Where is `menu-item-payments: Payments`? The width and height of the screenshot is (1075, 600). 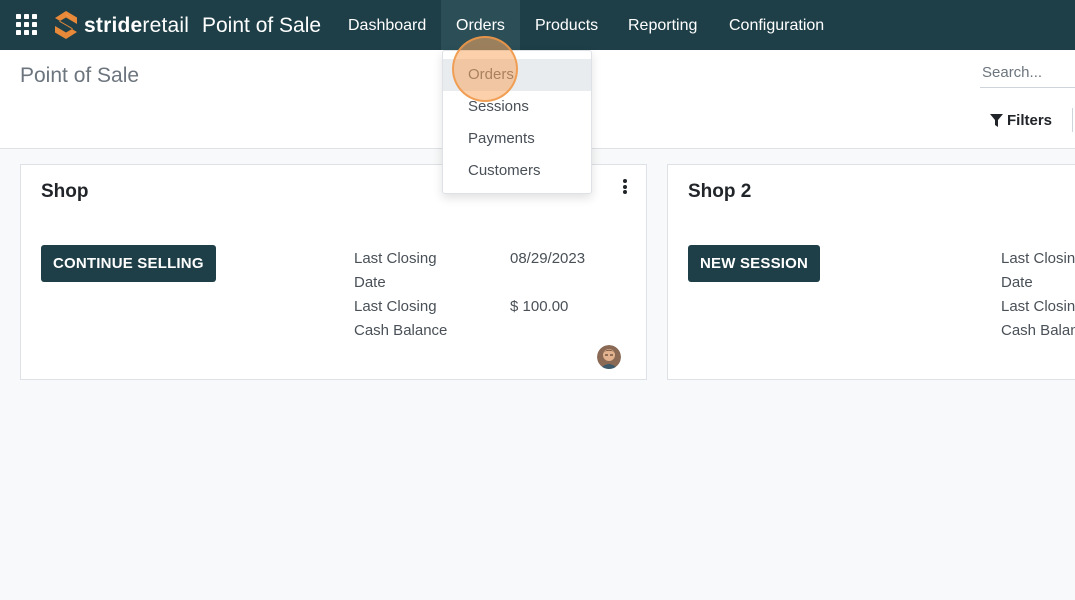
menu-item-payments: Payments is located at coordinates (517, 139).